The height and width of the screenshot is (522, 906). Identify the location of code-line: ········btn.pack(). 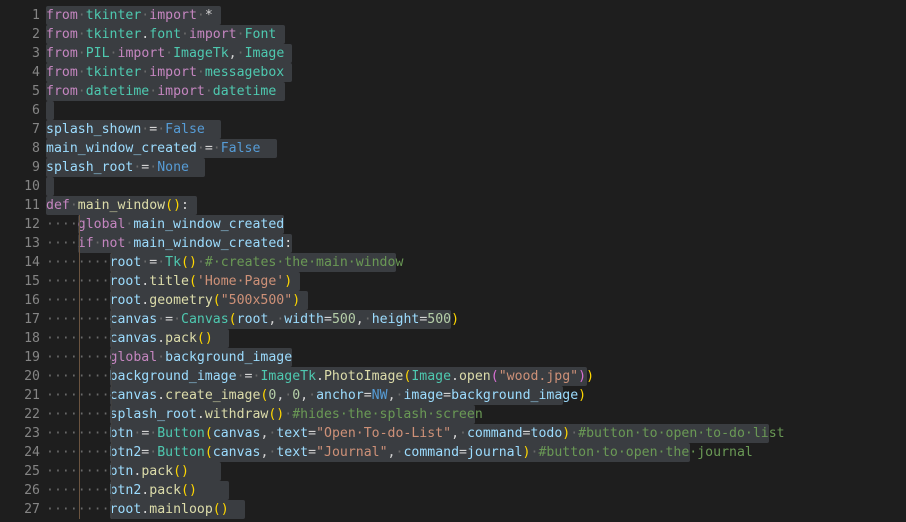
(117, 471).